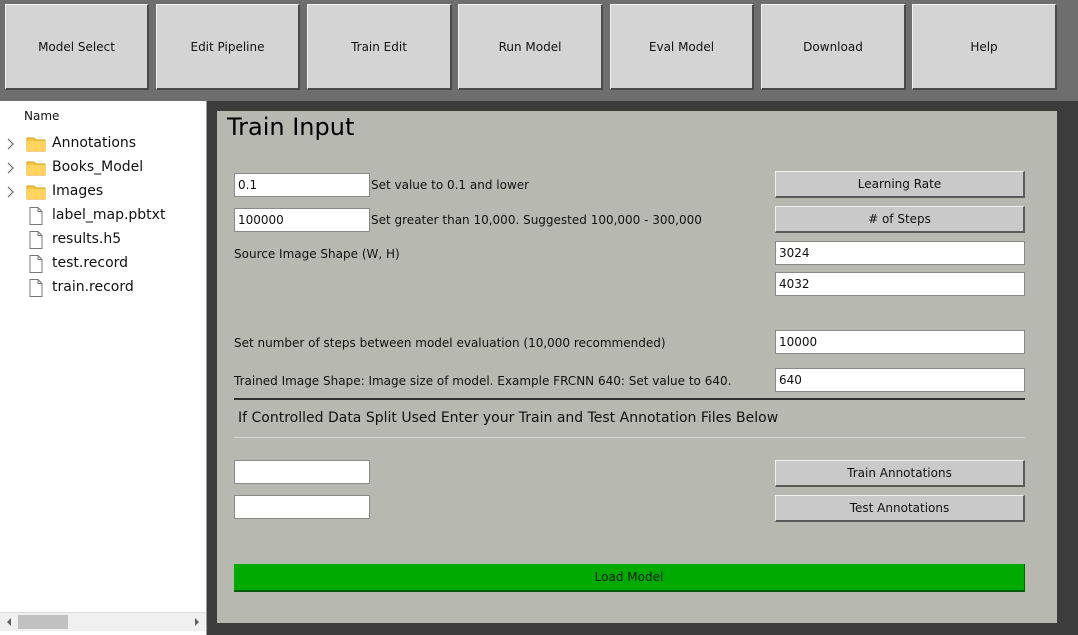 The width and height of the screenshot is (1078, 635). I want to click on tree-column-header: Name, so click(41, 116).